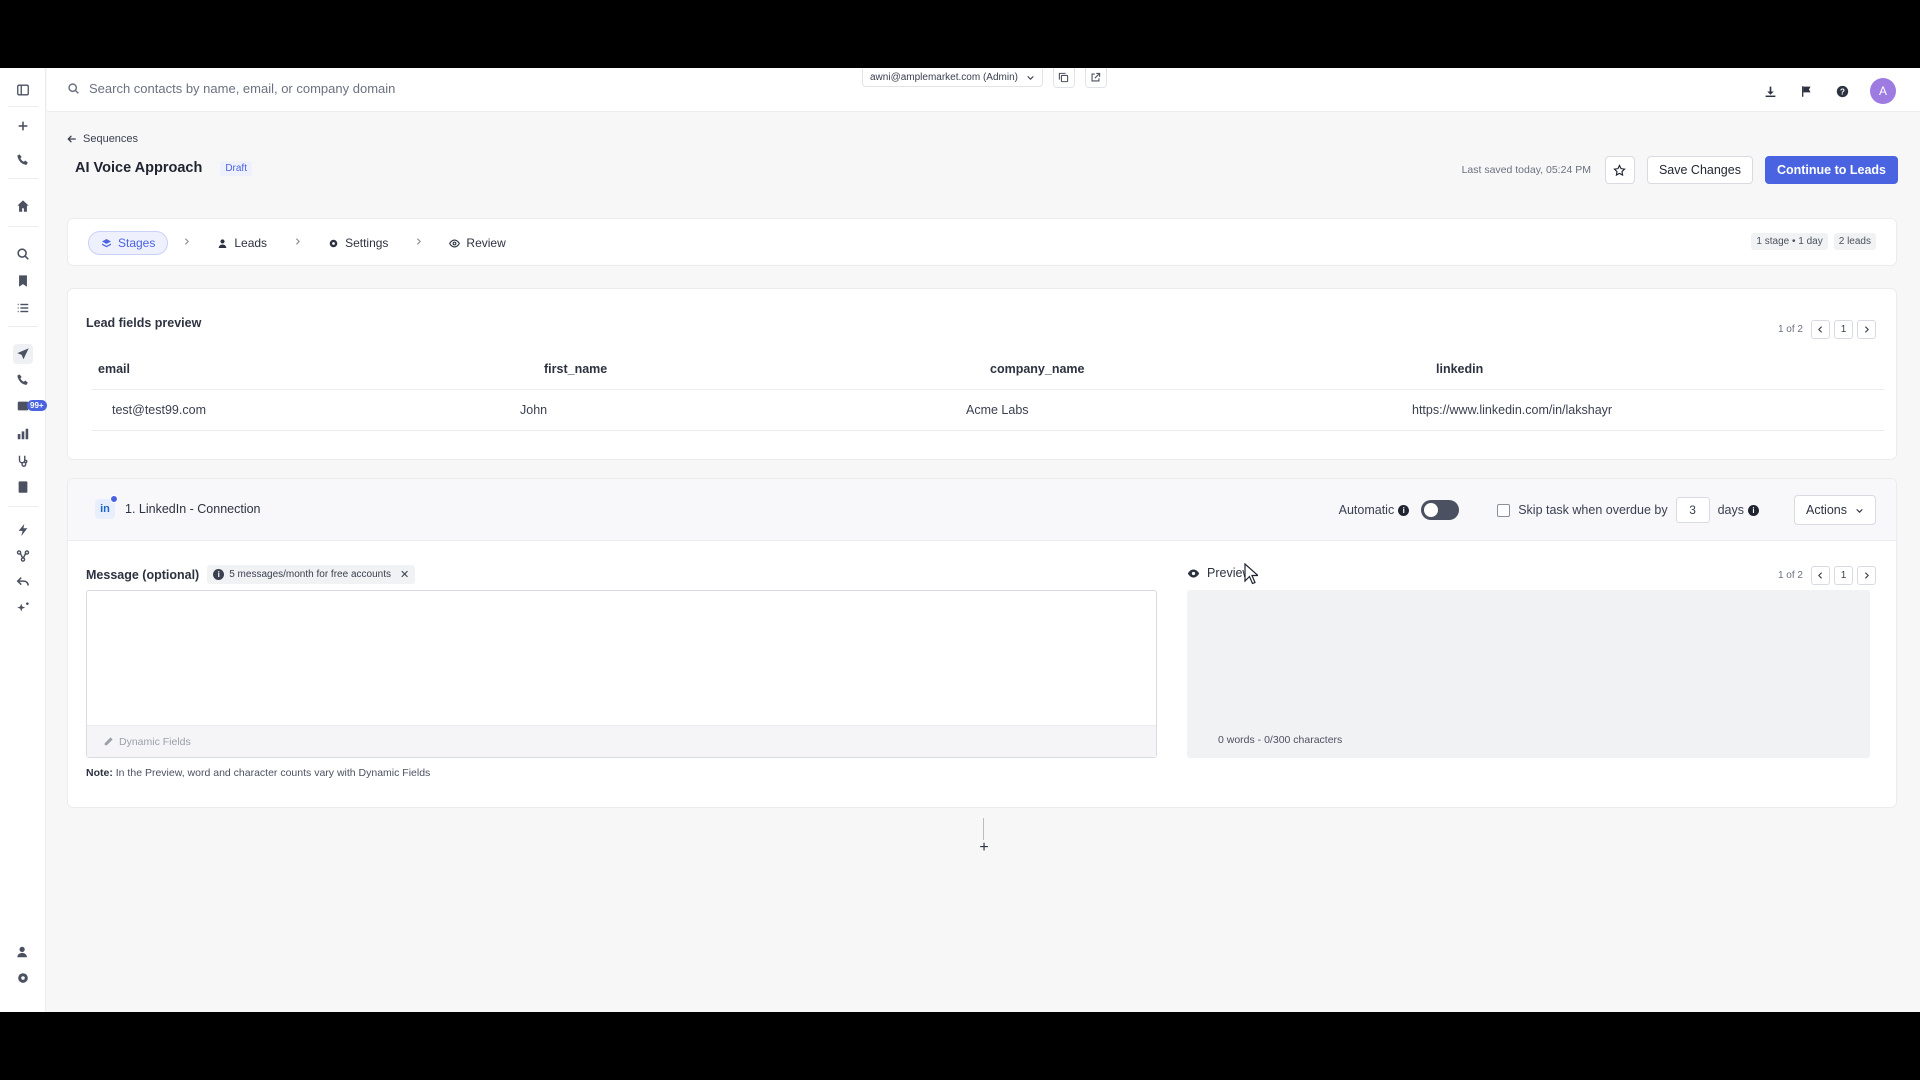  I want to click on flag-icon, so click(1806, 91).